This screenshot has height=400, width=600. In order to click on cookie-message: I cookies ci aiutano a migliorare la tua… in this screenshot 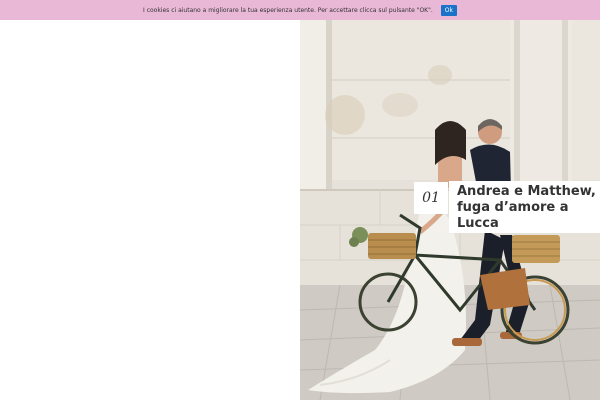, I will do `click(288, 10)`.